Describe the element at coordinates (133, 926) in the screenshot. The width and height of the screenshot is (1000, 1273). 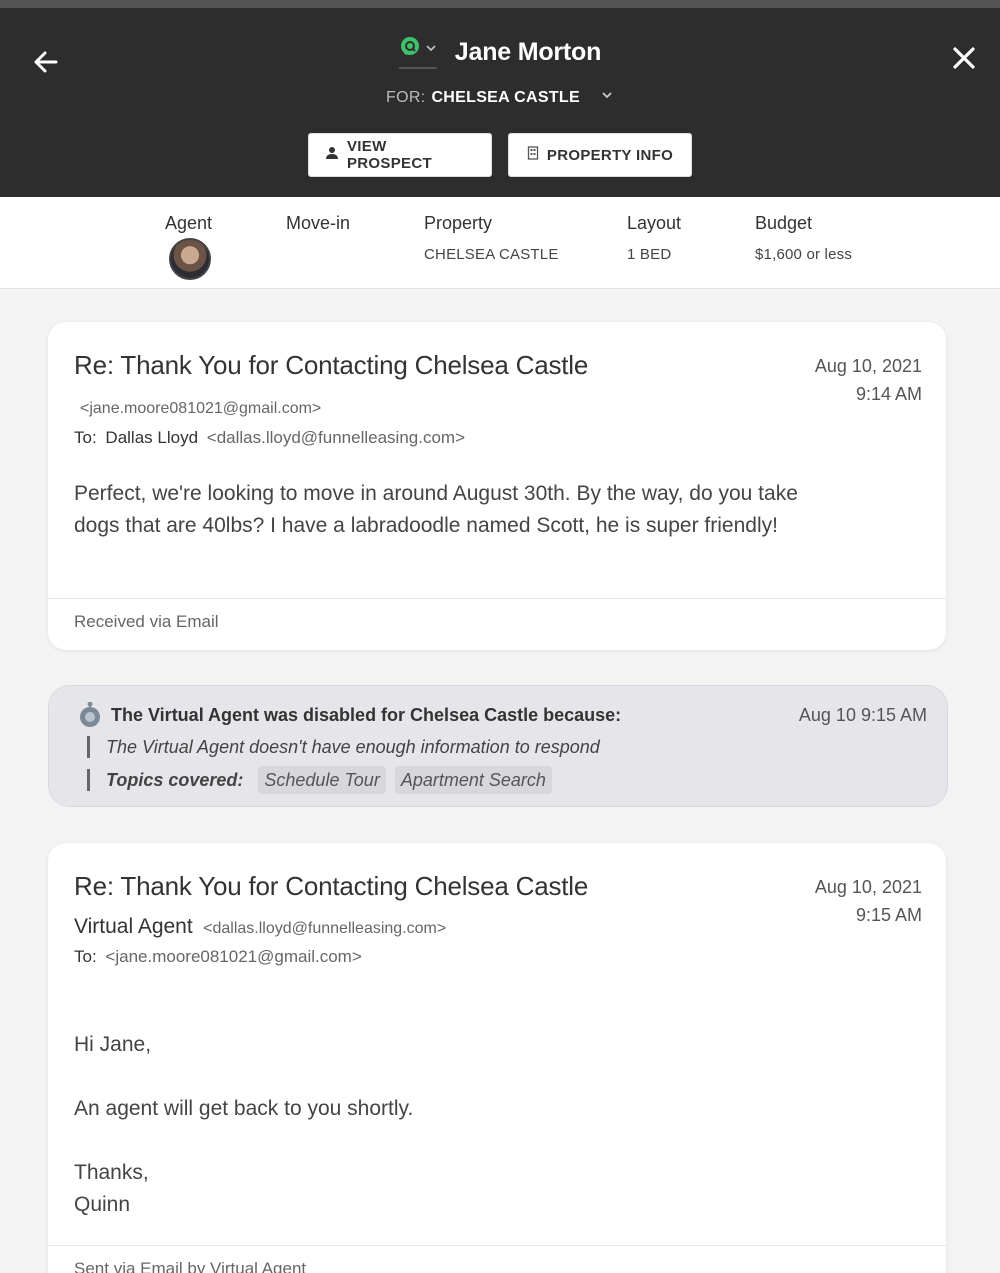
I see `sender-name: Virtual Agent` at that location.